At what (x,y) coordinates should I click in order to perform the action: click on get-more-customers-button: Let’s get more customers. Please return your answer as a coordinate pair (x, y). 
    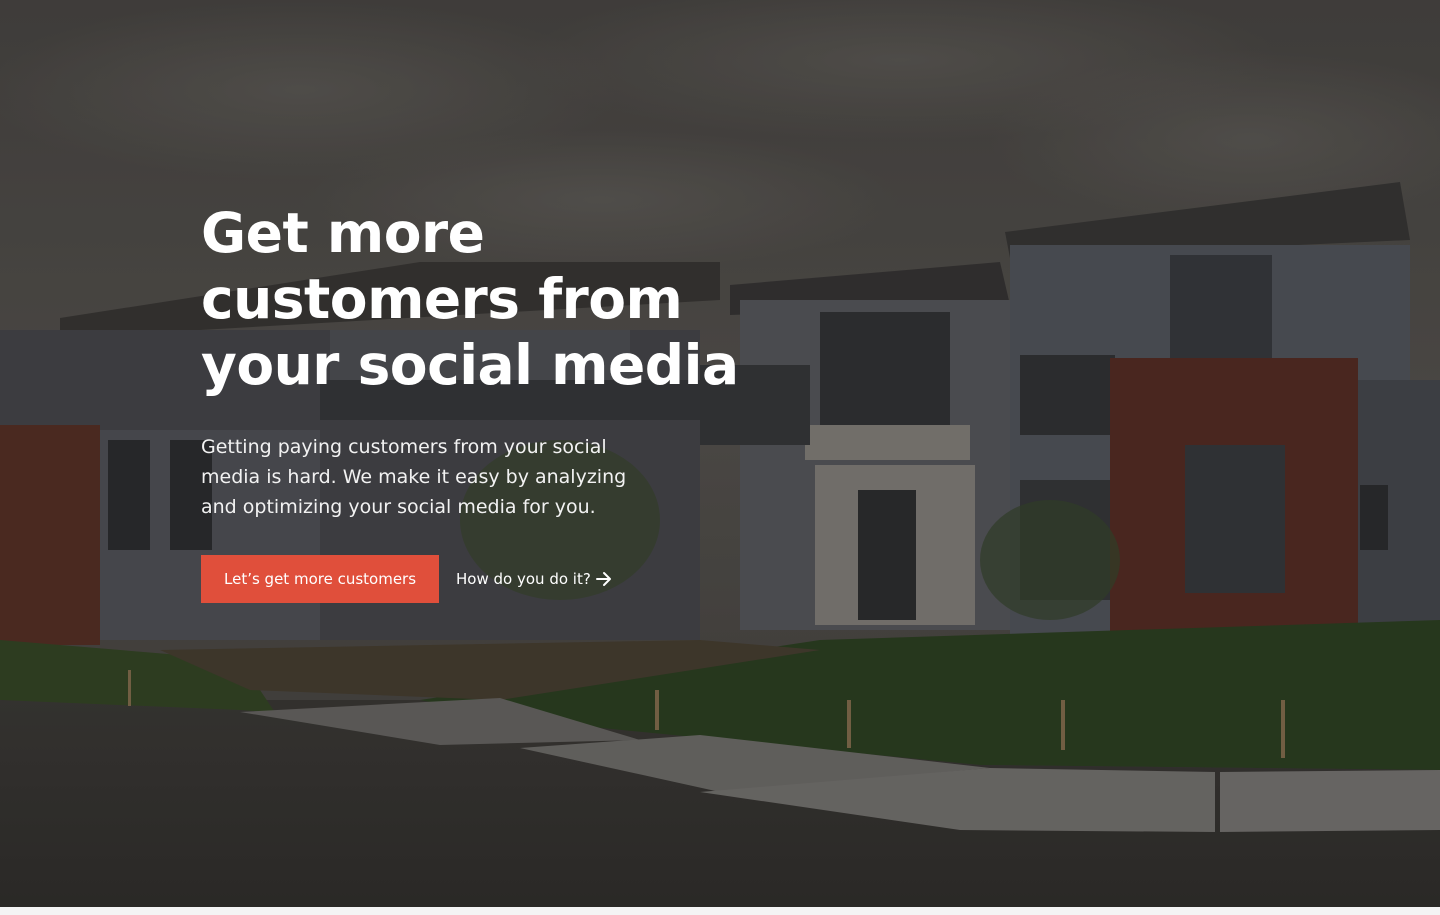
    Looking at the image, I should click on (320, 579).